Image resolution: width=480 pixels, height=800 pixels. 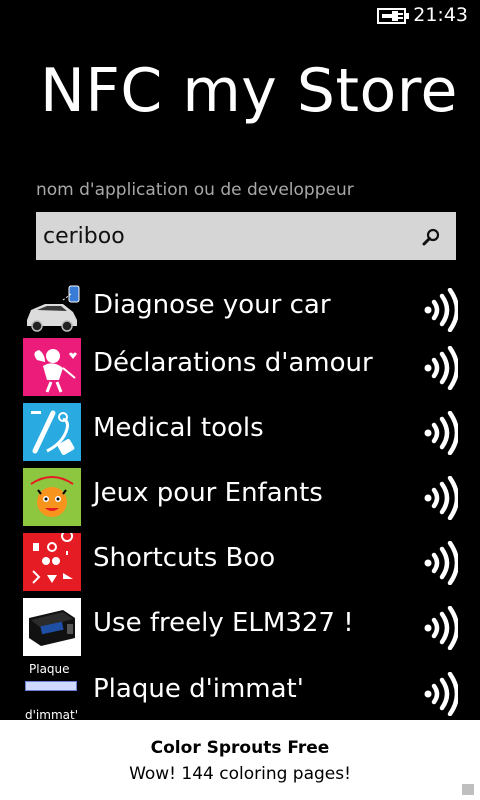 I want to click on list-item: Medical tools, so click(x=240, y=434).